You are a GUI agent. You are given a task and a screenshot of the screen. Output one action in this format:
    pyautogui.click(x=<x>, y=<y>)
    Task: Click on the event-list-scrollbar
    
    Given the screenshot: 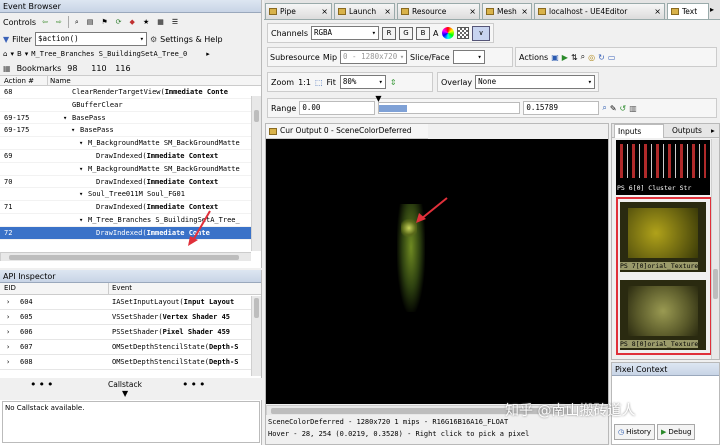 What is the action you would take?
    pyautogui.click(x=256, y=173)
    